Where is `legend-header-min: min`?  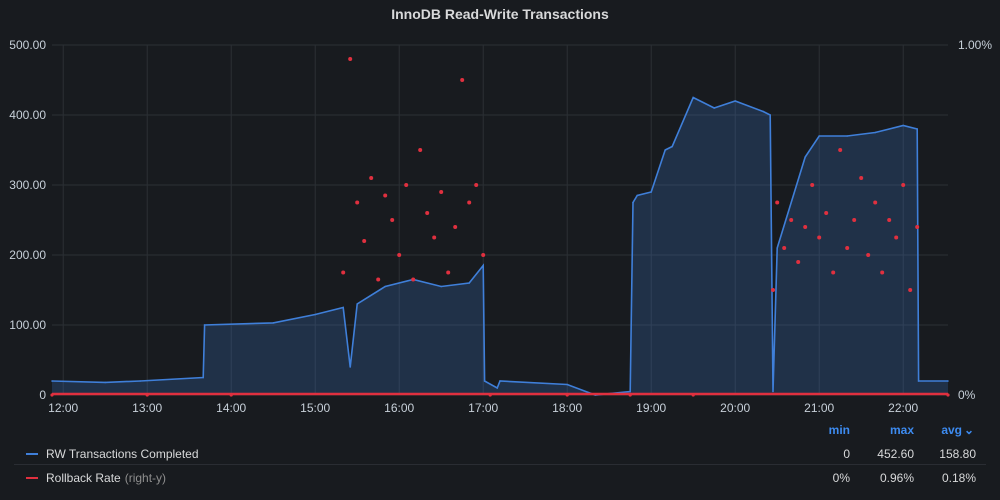
legend-header-min: min is located at coordinates (835, 430).